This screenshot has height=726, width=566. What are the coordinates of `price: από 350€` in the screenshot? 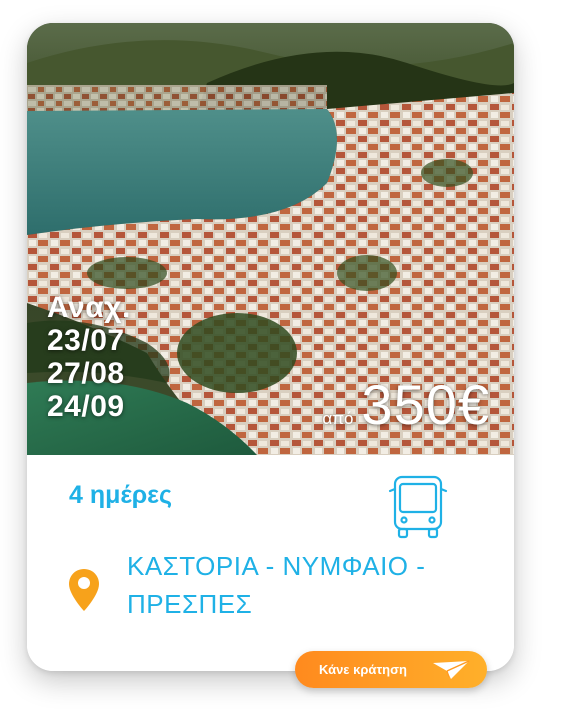 It's located at (406, 405).